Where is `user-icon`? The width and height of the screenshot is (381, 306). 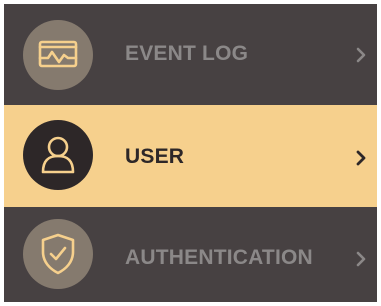 user-icon is located at coordinates (58, 155).